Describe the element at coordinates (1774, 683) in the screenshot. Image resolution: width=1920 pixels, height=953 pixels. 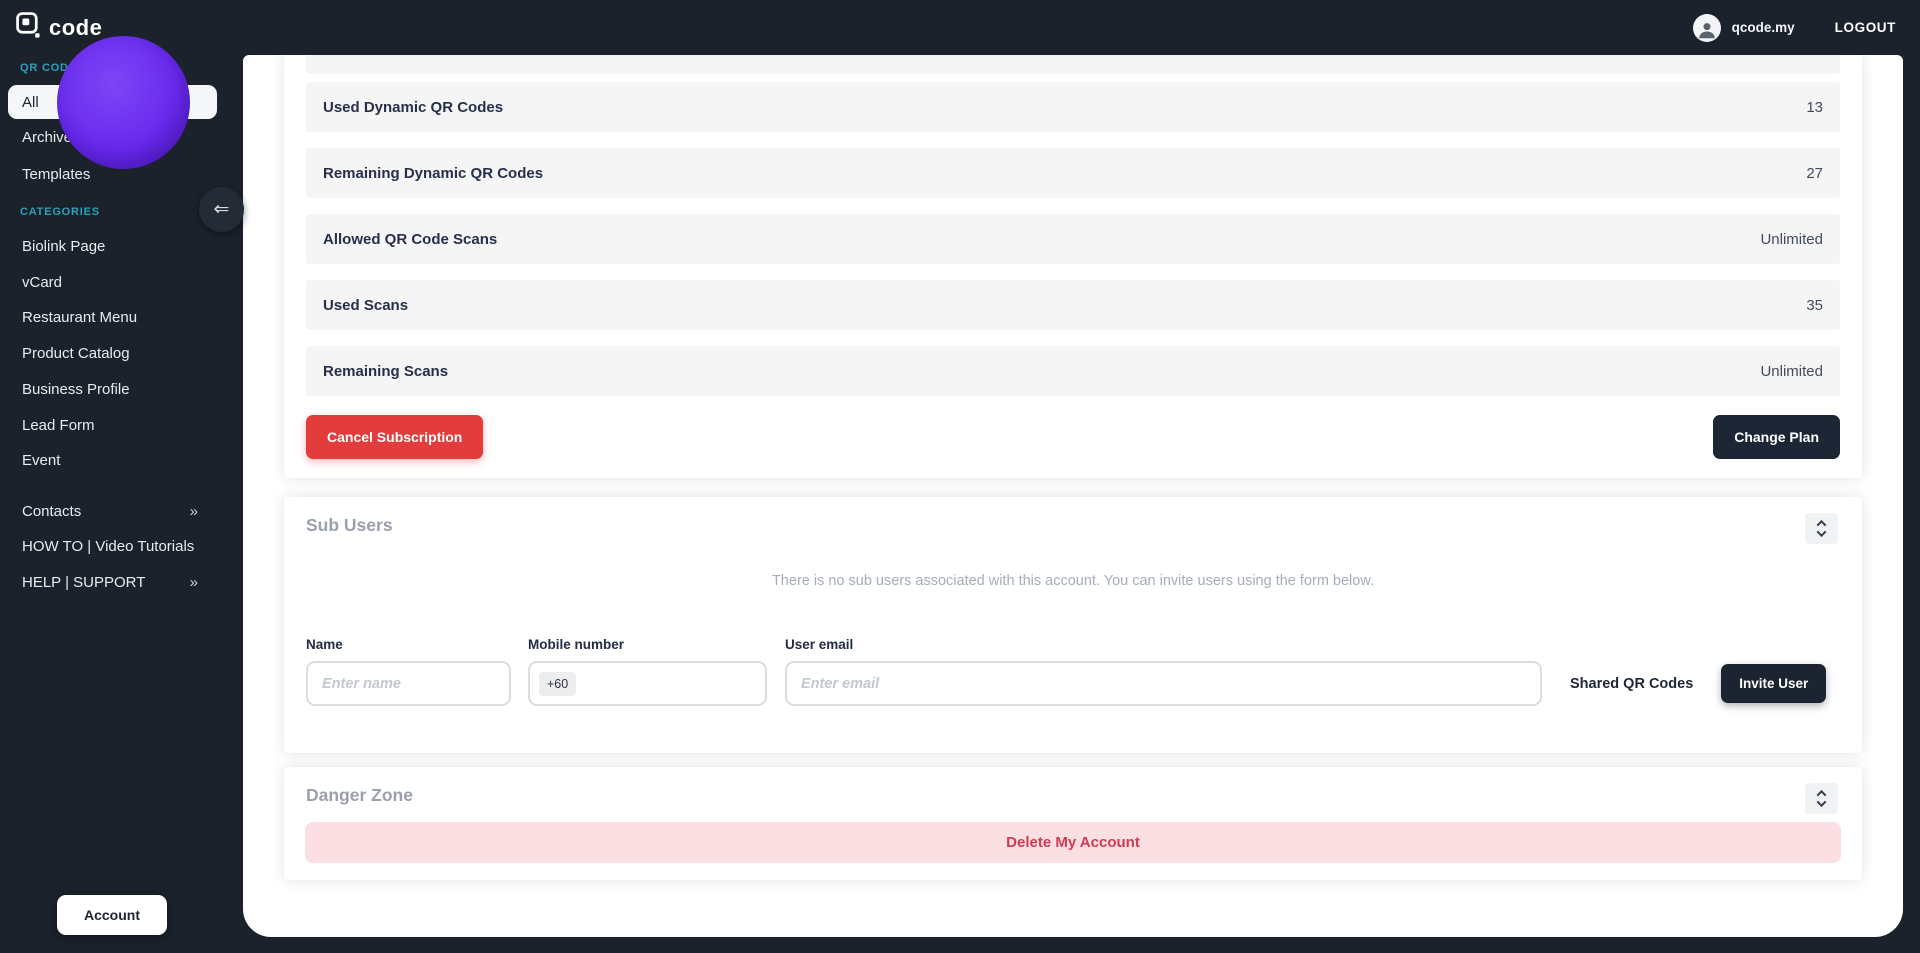
I see `invite-user-button: Invite User` at that location.